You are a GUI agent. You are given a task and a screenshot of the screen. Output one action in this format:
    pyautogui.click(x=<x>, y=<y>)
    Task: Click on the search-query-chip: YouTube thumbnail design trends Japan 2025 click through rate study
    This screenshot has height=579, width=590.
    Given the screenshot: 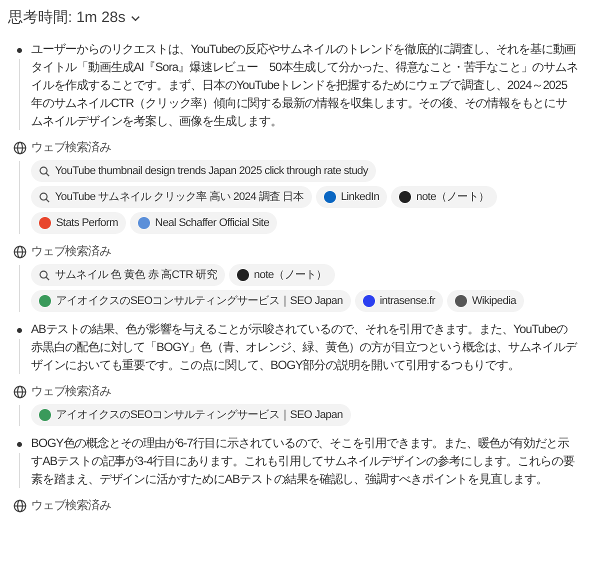 What is the action you would take?
    pyautogui.click(x=203, y=171)
    